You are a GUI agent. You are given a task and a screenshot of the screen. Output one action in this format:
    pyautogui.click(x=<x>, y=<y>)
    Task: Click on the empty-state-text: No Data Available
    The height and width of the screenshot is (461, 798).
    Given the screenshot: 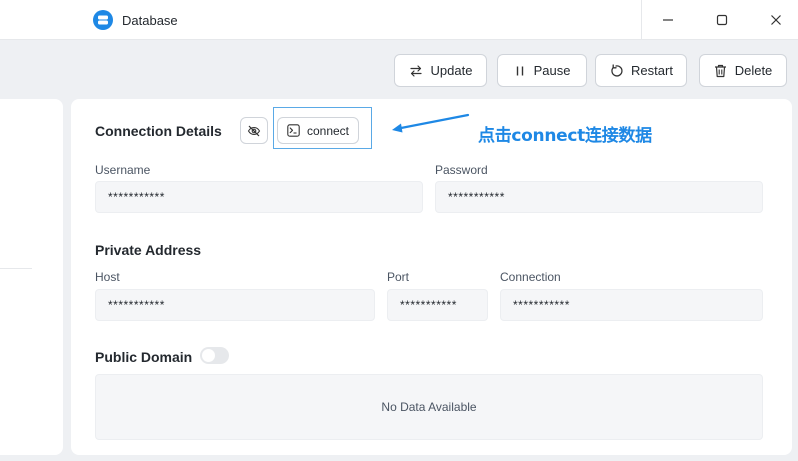 What is the action you would take?
    pyautogui.click(x=429, y=407)
    